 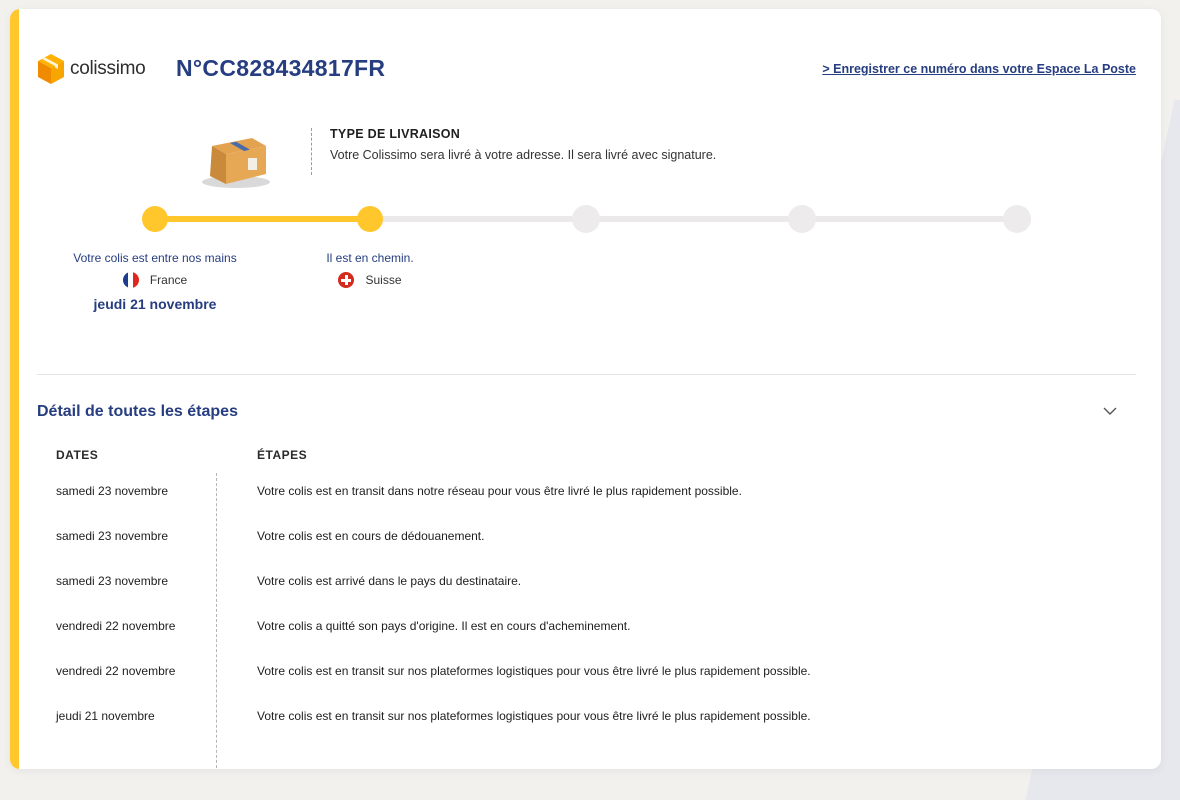 What do you see at coordinates (108, 68) in the screenshot?
I see `brand-name: colissimo` at bounding box center [108, 68].